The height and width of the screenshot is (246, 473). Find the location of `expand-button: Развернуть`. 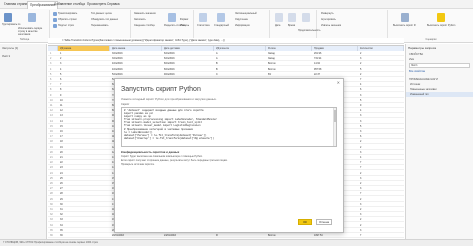

expand-button: Развернуть is located at coordinates (327, 13).